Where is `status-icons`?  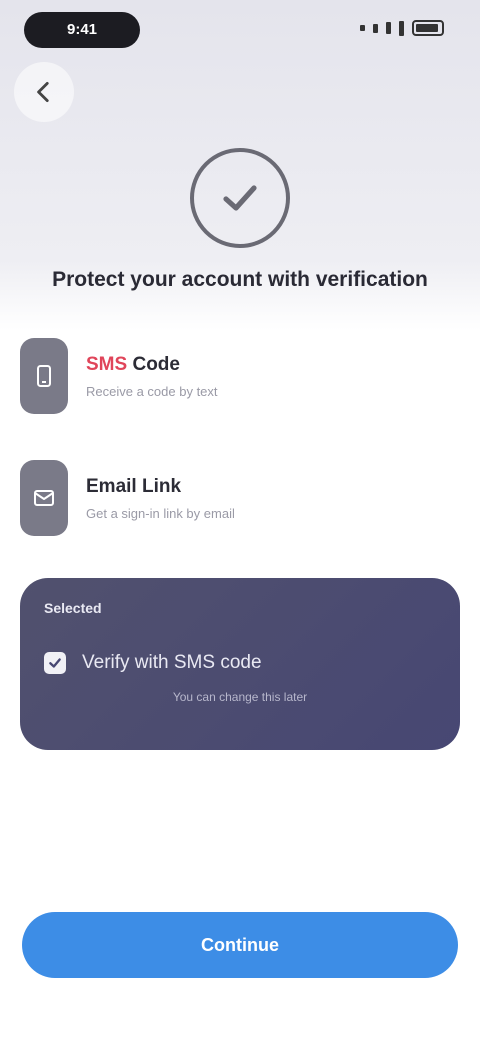
status-icons is located at coordinates (402, 28).